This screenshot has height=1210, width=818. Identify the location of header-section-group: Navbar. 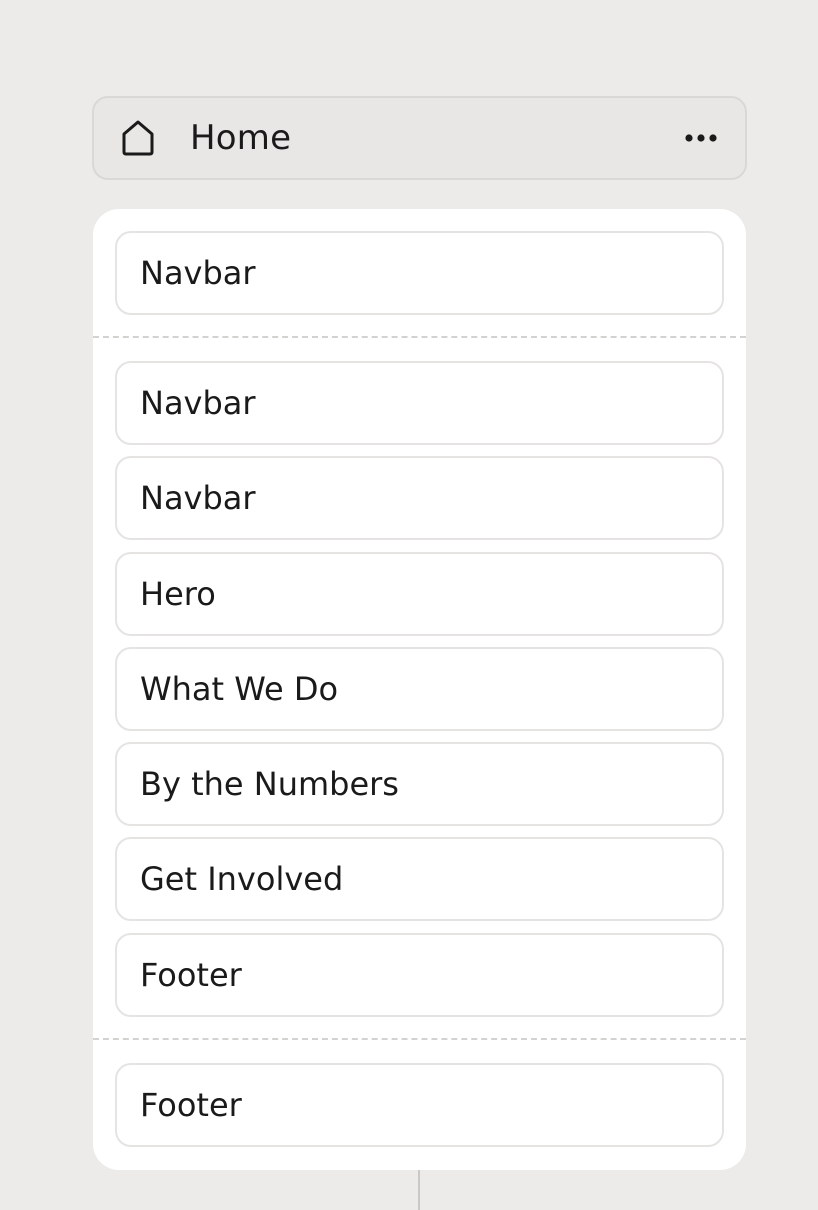
(419, 273).